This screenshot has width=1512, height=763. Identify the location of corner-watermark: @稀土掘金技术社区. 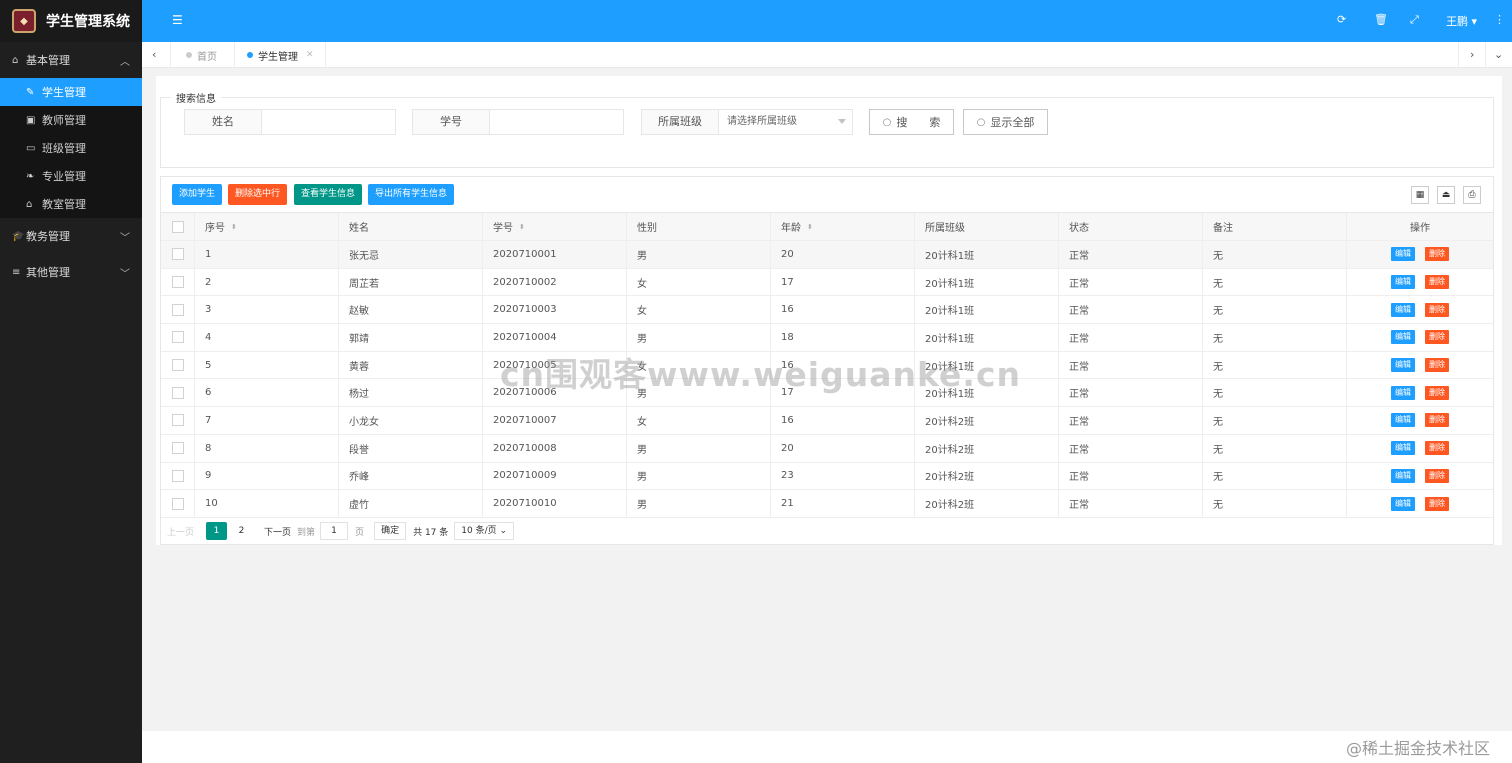
(1417, 748).